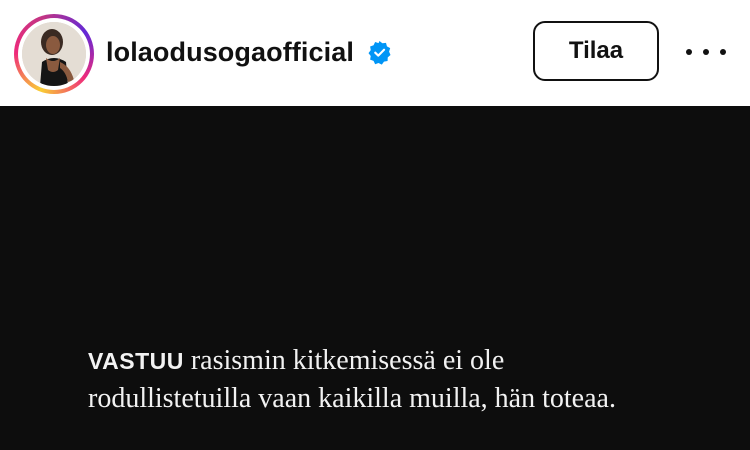 The image size is (750, 450). Describe the element at coordinates (379, 52) in the screenshot. I see `verified-badge-icon` at that location.